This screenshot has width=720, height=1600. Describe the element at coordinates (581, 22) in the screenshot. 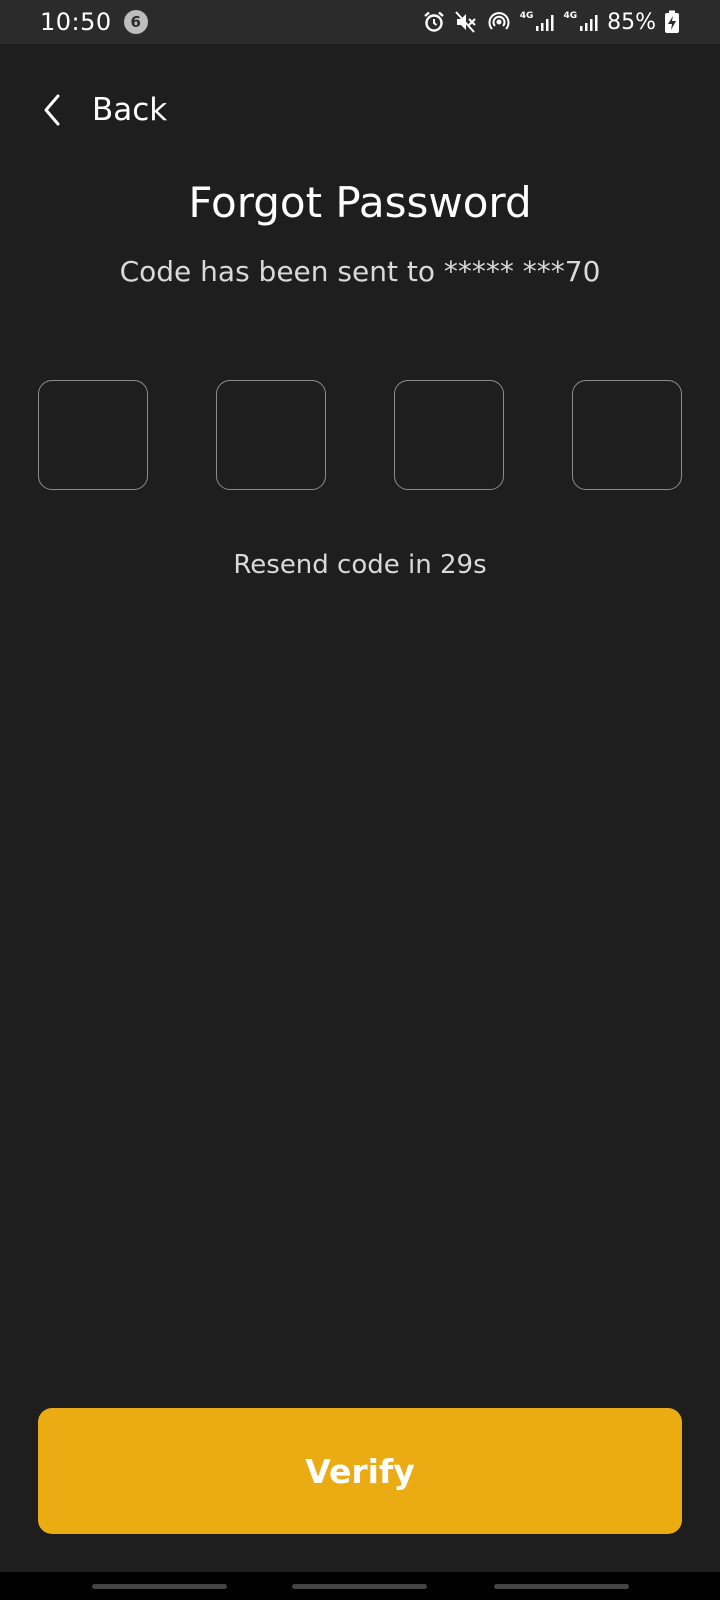

I see `signal-icon-2: 4G` at that location.